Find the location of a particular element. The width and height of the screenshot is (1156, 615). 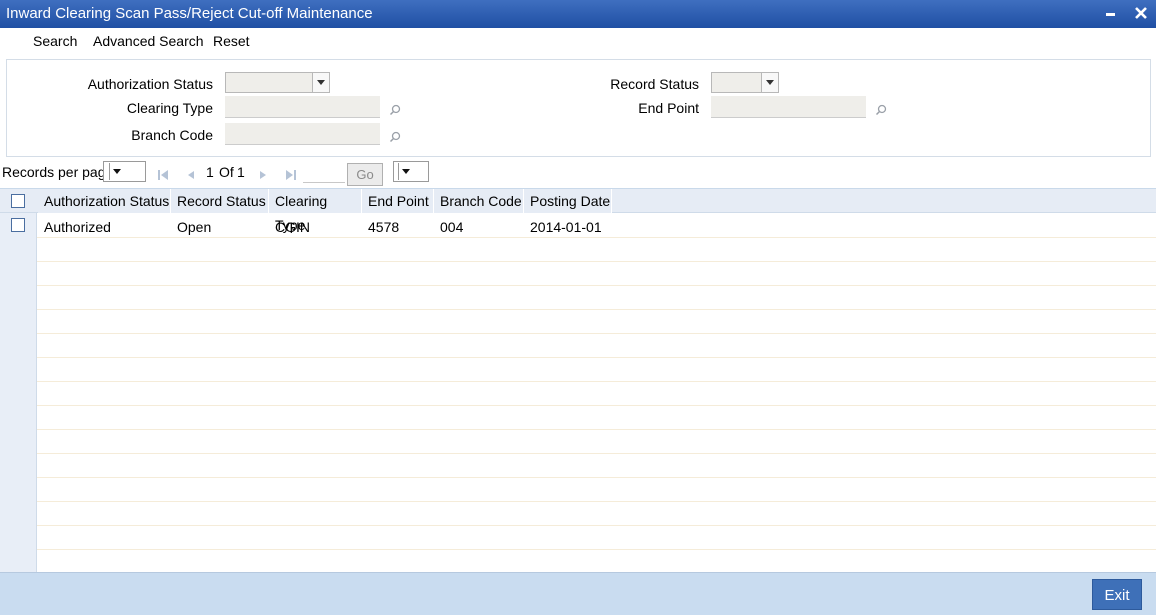

record-status-label: Record Status is located at coordinates (654, 84).